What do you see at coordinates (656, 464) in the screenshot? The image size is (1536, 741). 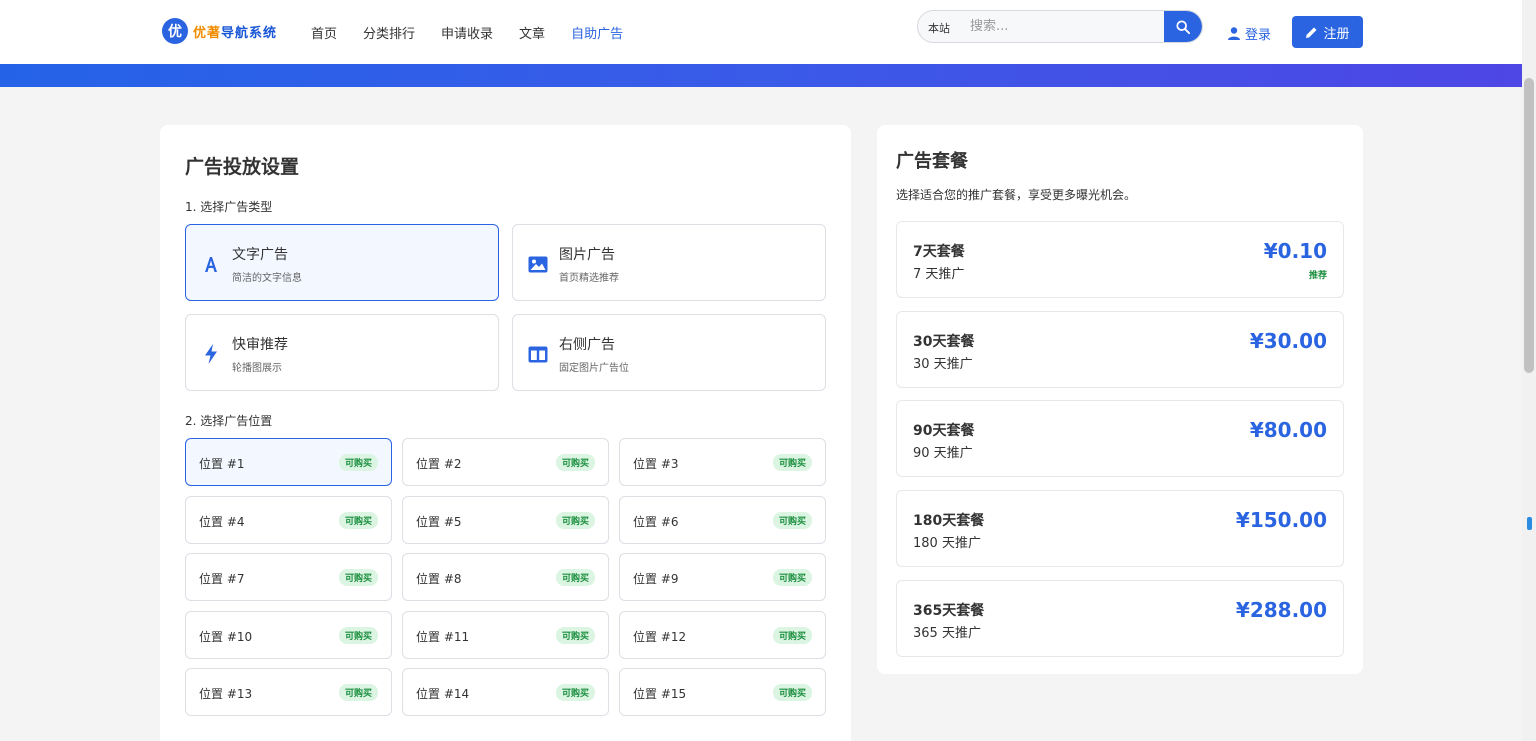 I see `position-name: 位置 #3` at bounding box center [656, 464].